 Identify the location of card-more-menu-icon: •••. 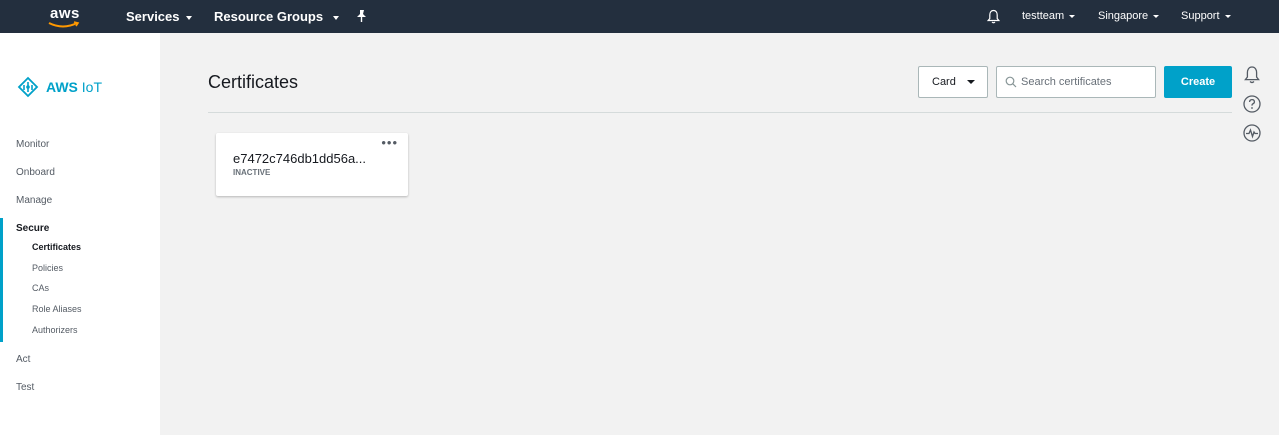
(389, 142).